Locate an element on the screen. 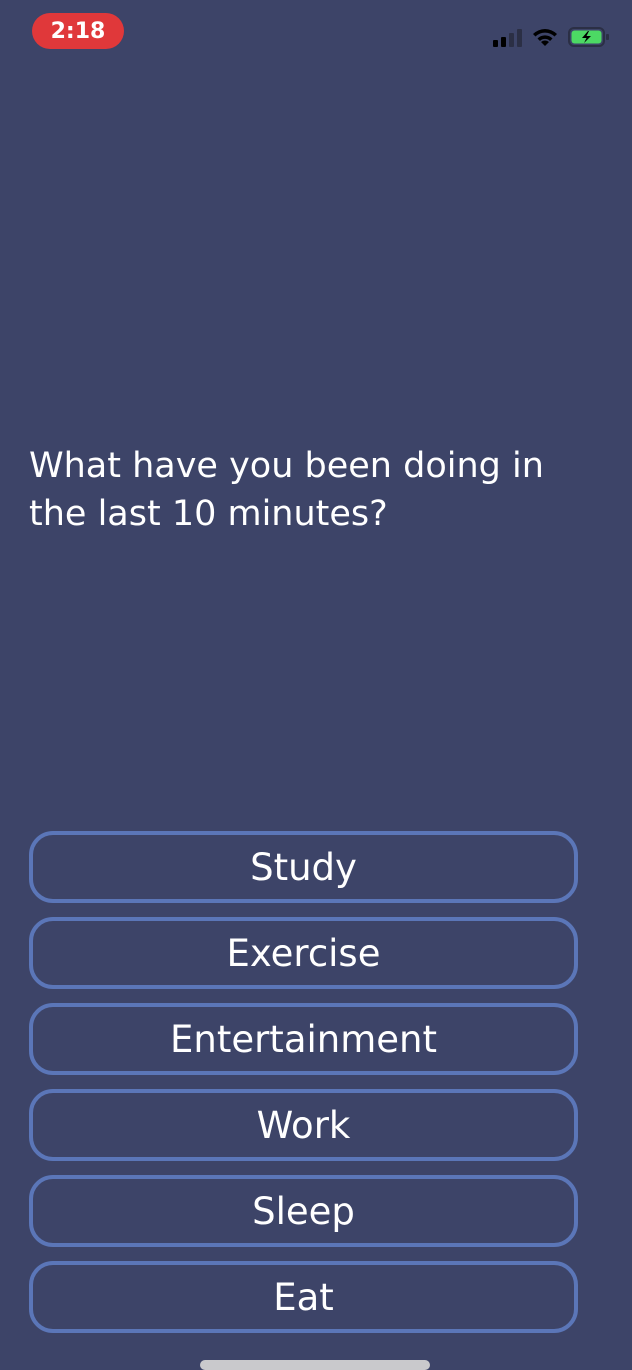 This screenshot has height=1370, width=632. home-indicator is located at coordinates (315, 1365).